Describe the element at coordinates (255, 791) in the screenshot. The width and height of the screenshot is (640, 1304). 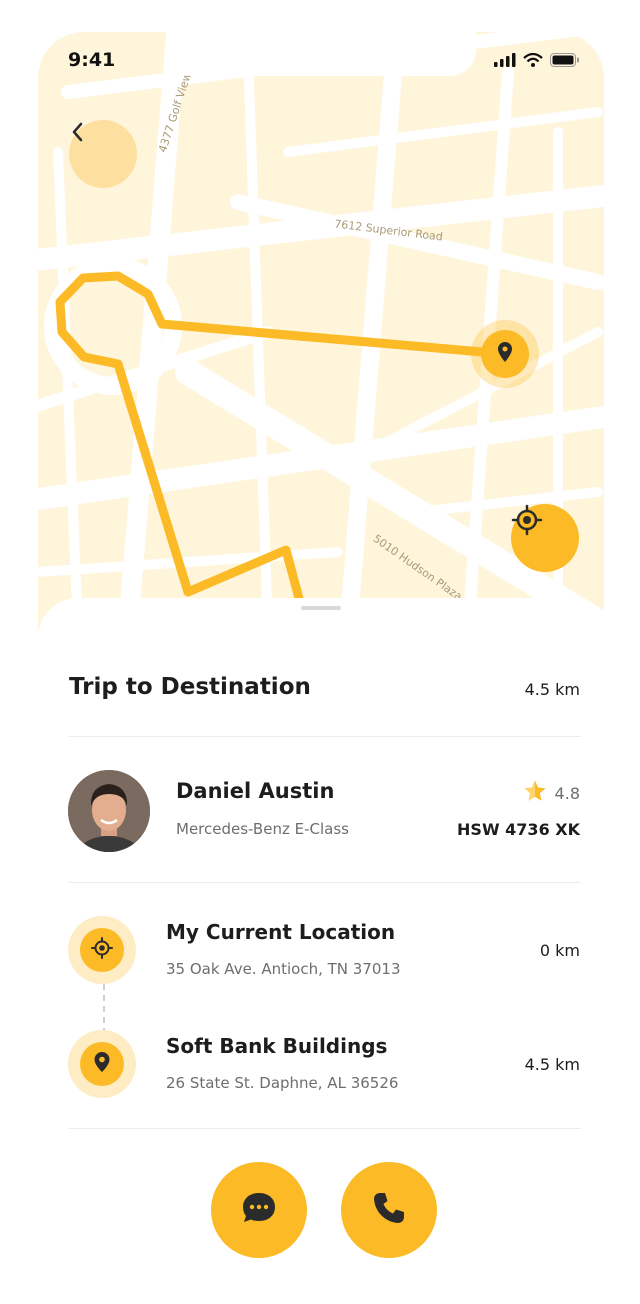
I see `driver-name: Daniel Austin` at that location.